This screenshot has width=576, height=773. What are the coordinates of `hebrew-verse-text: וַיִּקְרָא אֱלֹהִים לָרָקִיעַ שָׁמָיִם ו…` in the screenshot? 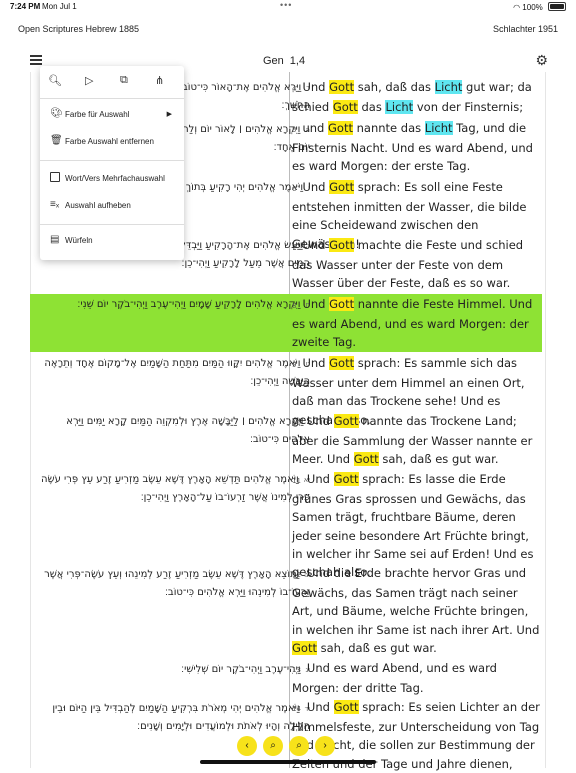 It's located at (188, 304).